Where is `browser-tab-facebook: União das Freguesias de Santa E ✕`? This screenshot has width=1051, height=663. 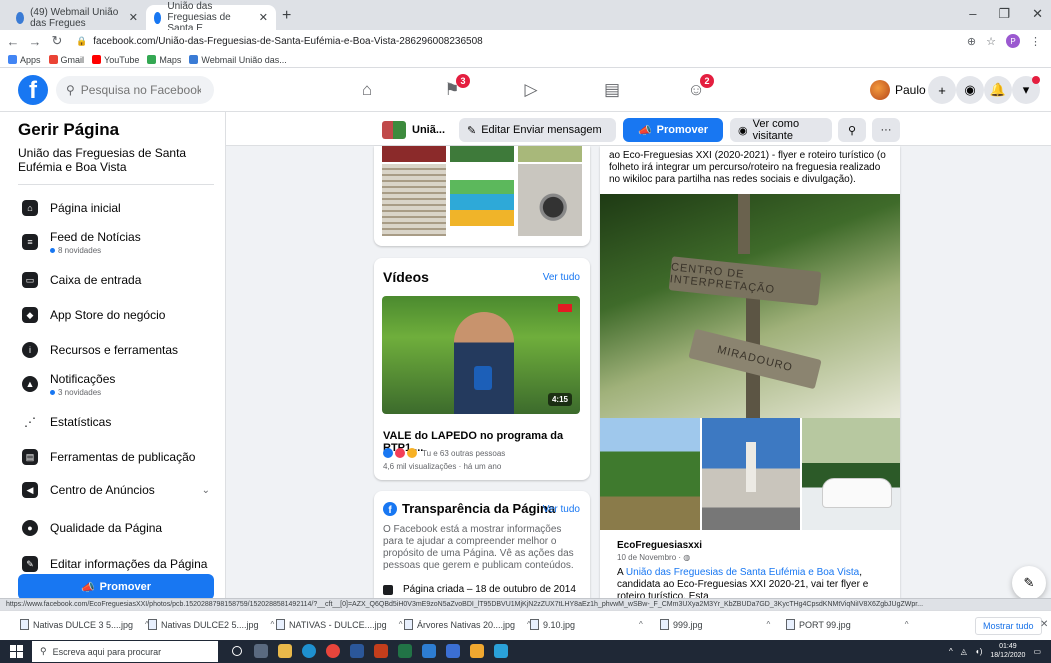 browser-tab-facebook: União das Freguesias de Santa E ✕ is located at coordinates (211, 17).